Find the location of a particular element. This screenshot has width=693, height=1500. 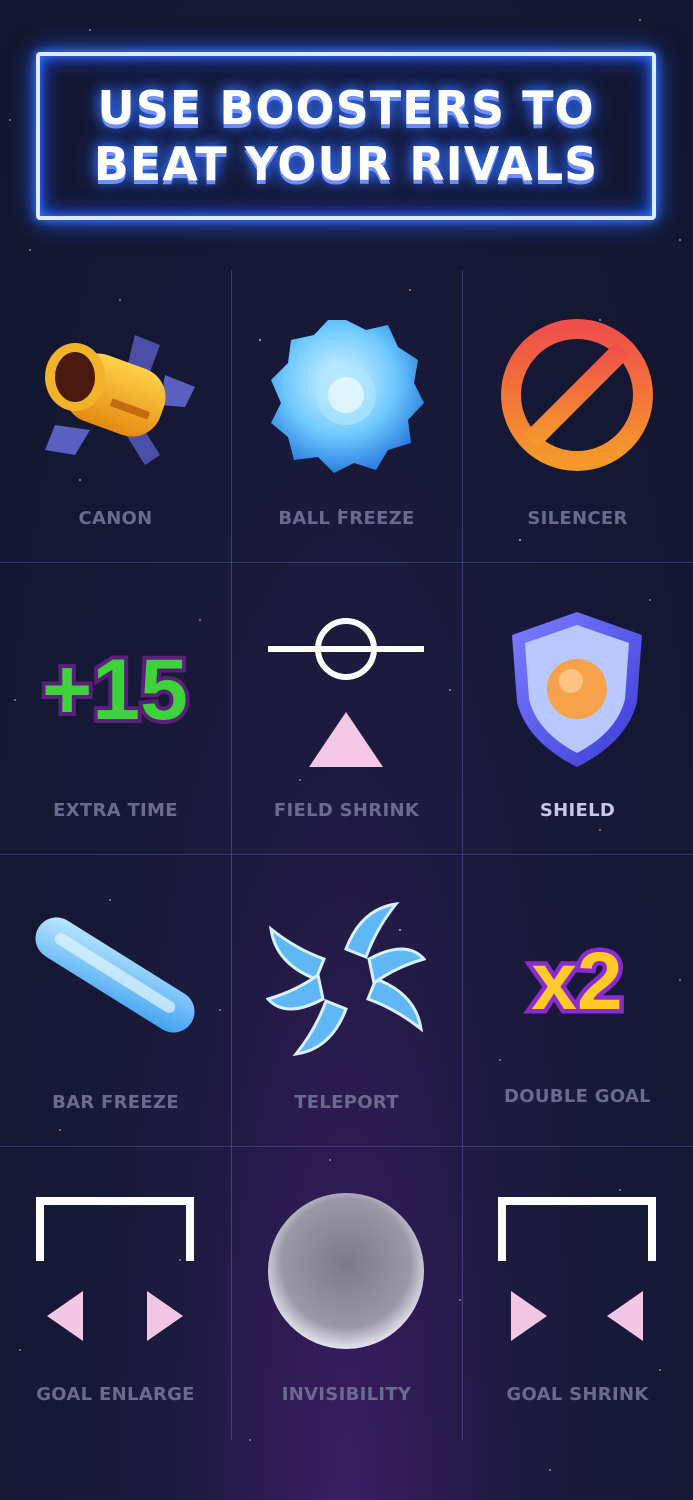

booster-label: BAR FREEZE is located at coordinates (115, 1102).